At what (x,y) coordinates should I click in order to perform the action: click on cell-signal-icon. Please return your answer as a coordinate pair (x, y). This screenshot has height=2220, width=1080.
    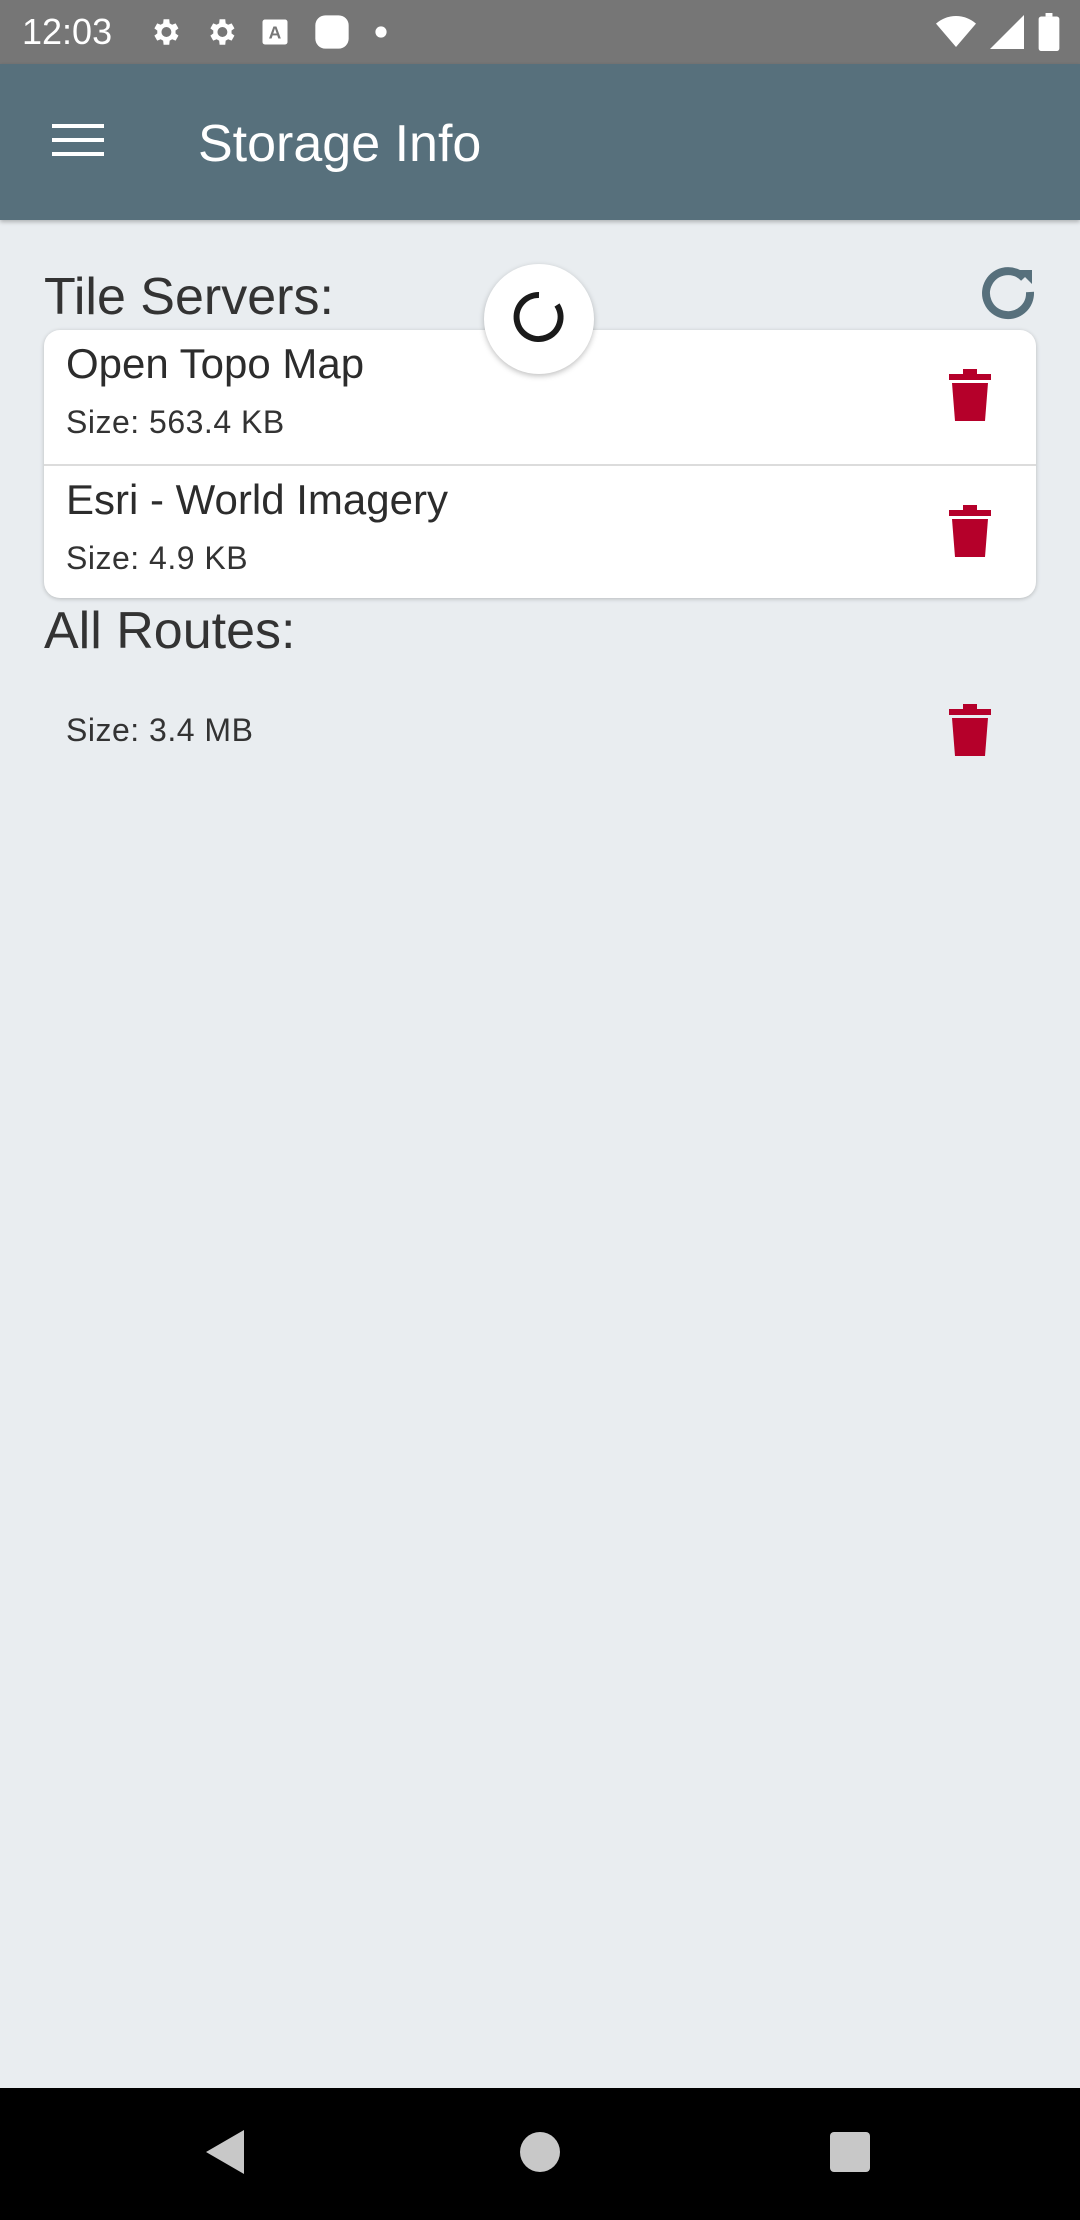
    Looking at the image, I should click on (1007, 32).